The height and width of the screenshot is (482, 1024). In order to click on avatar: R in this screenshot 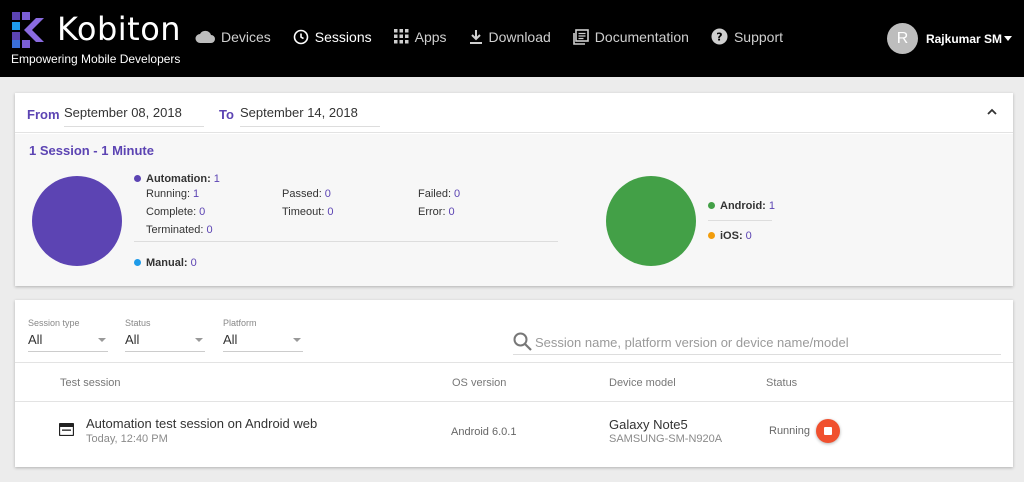, I will do `click(902, 38)`.